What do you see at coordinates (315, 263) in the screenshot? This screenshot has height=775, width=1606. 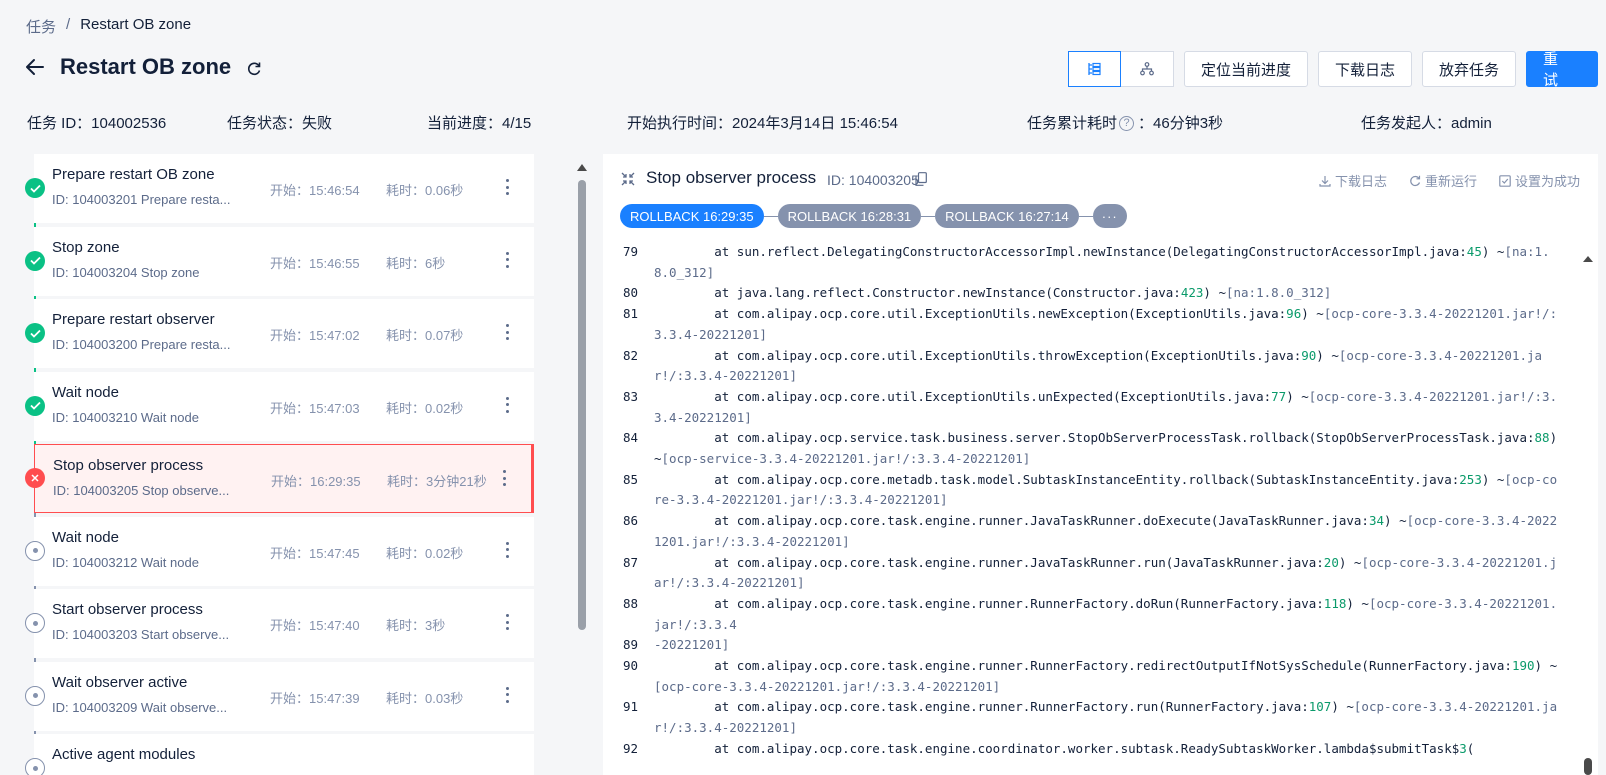 I see `subtask-start-time: 开始：15:46:55` at bounding box center [315, 263].